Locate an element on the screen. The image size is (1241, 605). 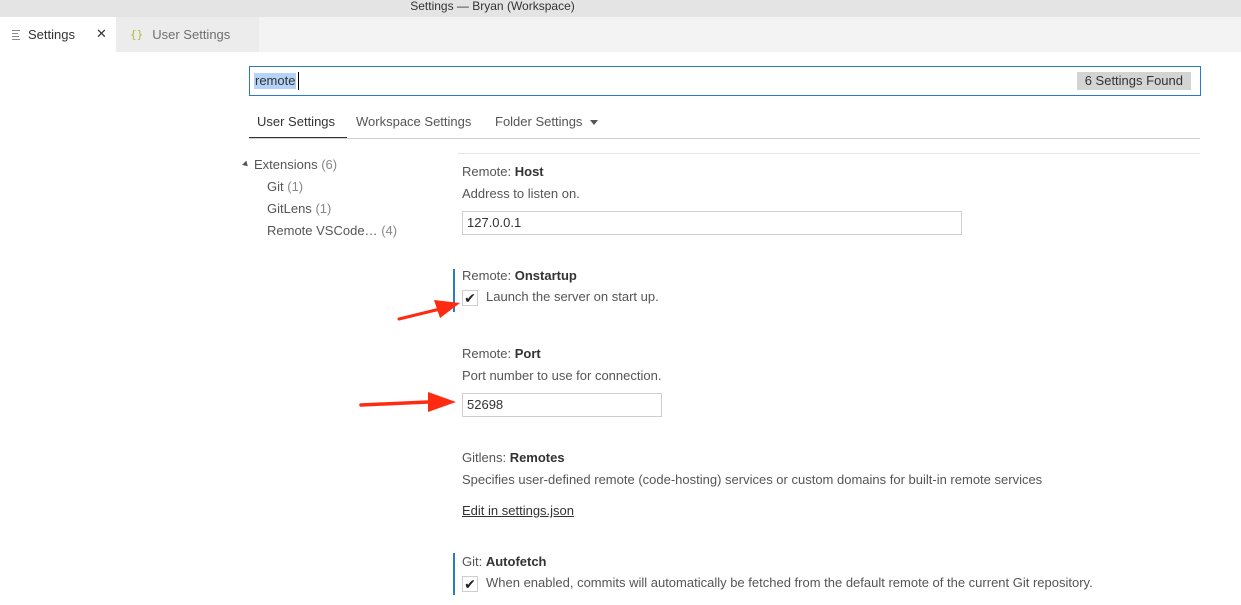
setting-description: Port number to use for connection. is located at coordinates (562, 375).